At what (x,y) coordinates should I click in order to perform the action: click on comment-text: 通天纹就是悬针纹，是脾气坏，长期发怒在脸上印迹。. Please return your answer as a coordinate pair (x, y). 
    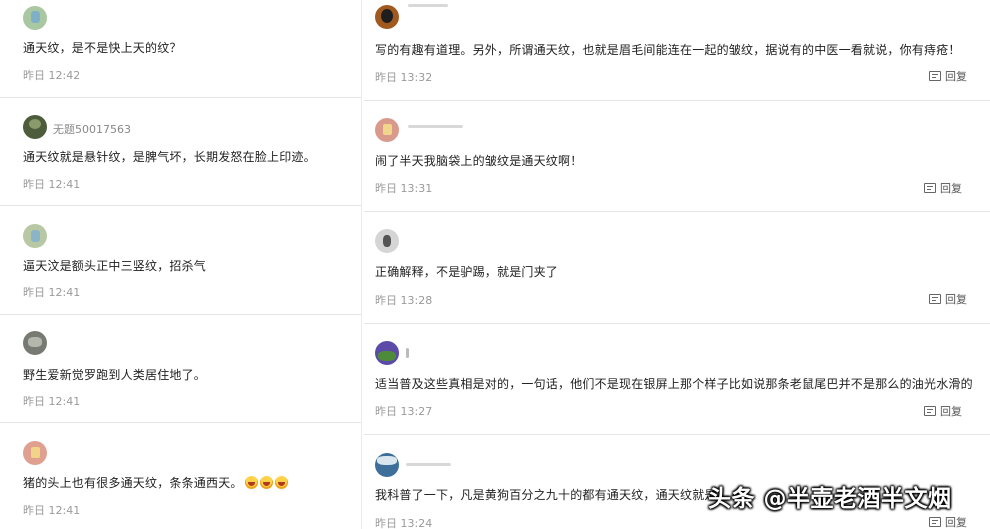
    Looking at the image, I should click on (169, 157).